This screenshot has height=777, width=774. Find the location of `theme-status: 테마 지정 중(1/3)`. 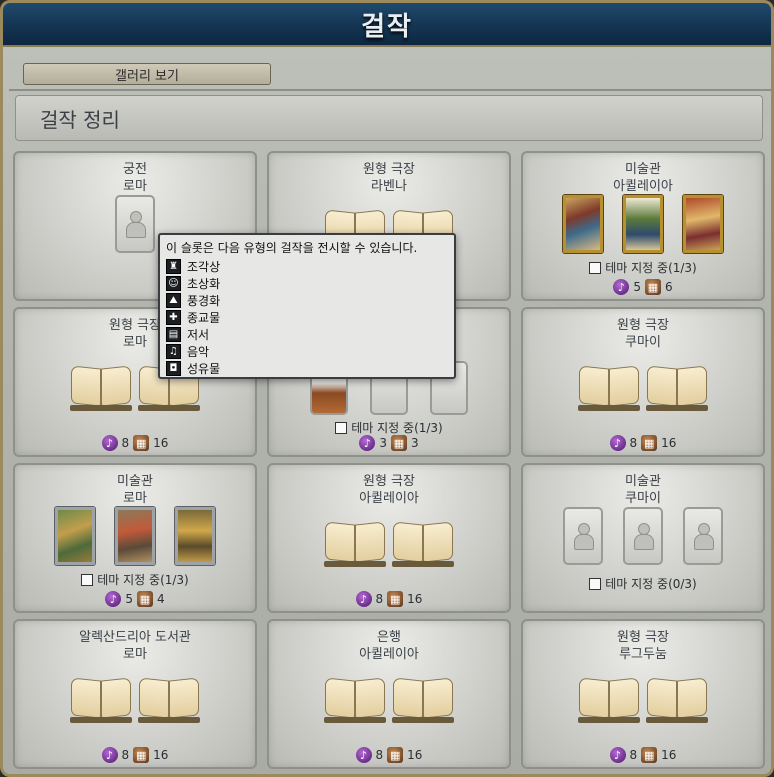

theme-status: 테마 지정 중(1/3) is located at coordinates (643, 267).